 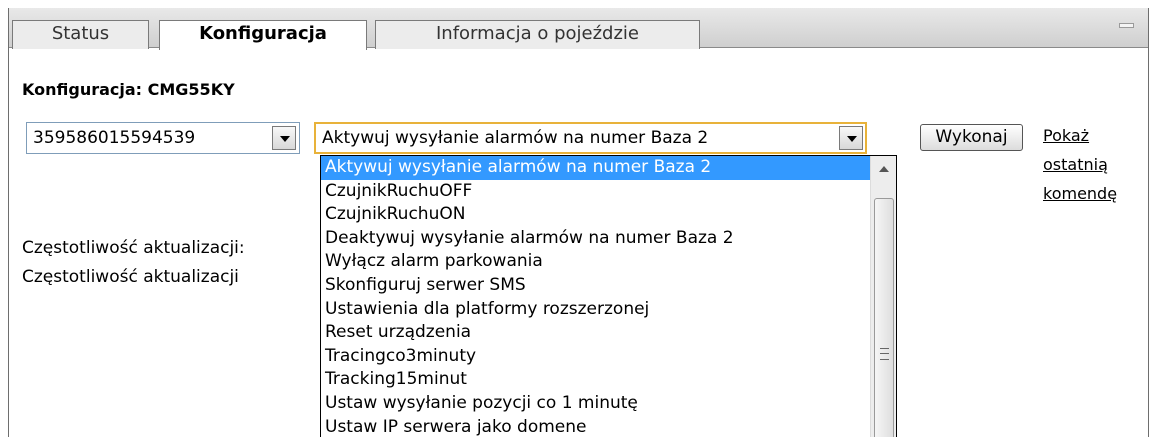 I want to click on grip-icon, so click(x=884, y=354).